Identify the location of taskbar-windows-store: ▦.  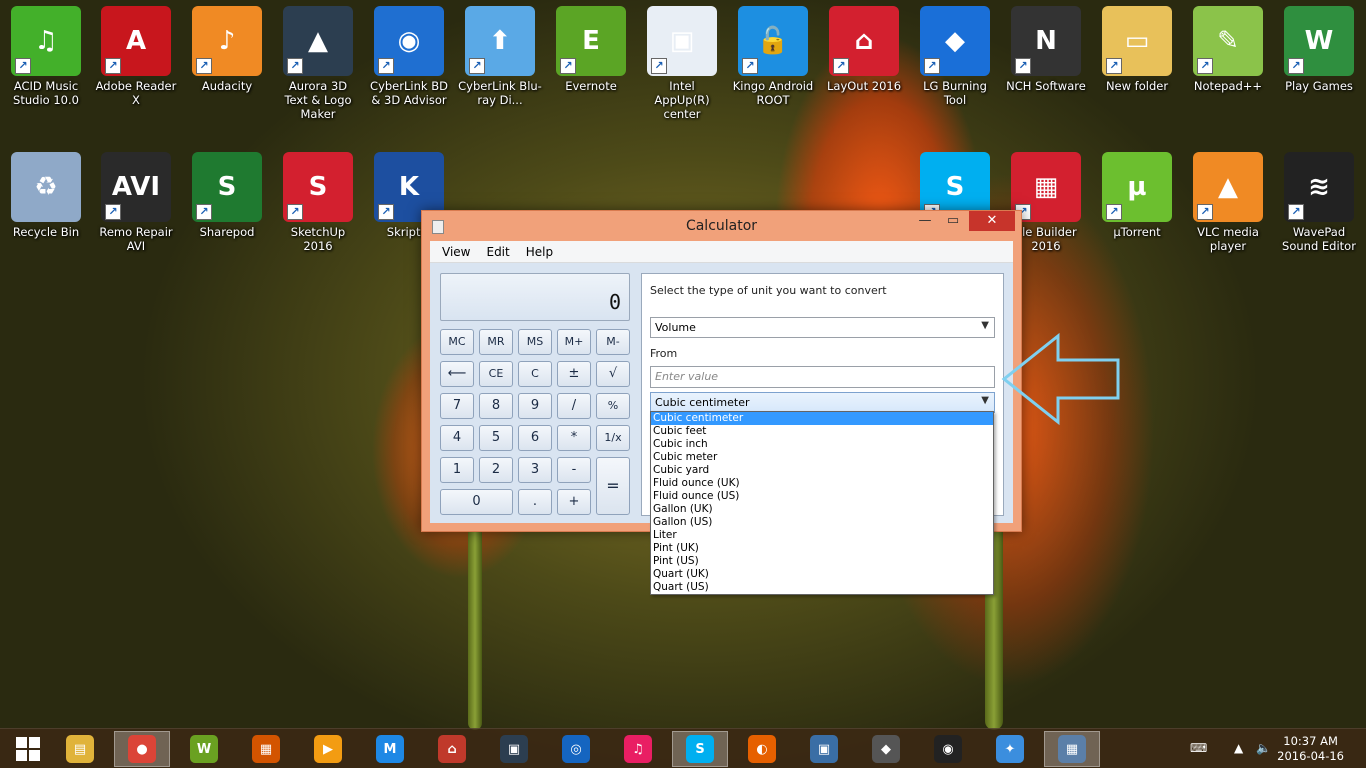
(266, 749).